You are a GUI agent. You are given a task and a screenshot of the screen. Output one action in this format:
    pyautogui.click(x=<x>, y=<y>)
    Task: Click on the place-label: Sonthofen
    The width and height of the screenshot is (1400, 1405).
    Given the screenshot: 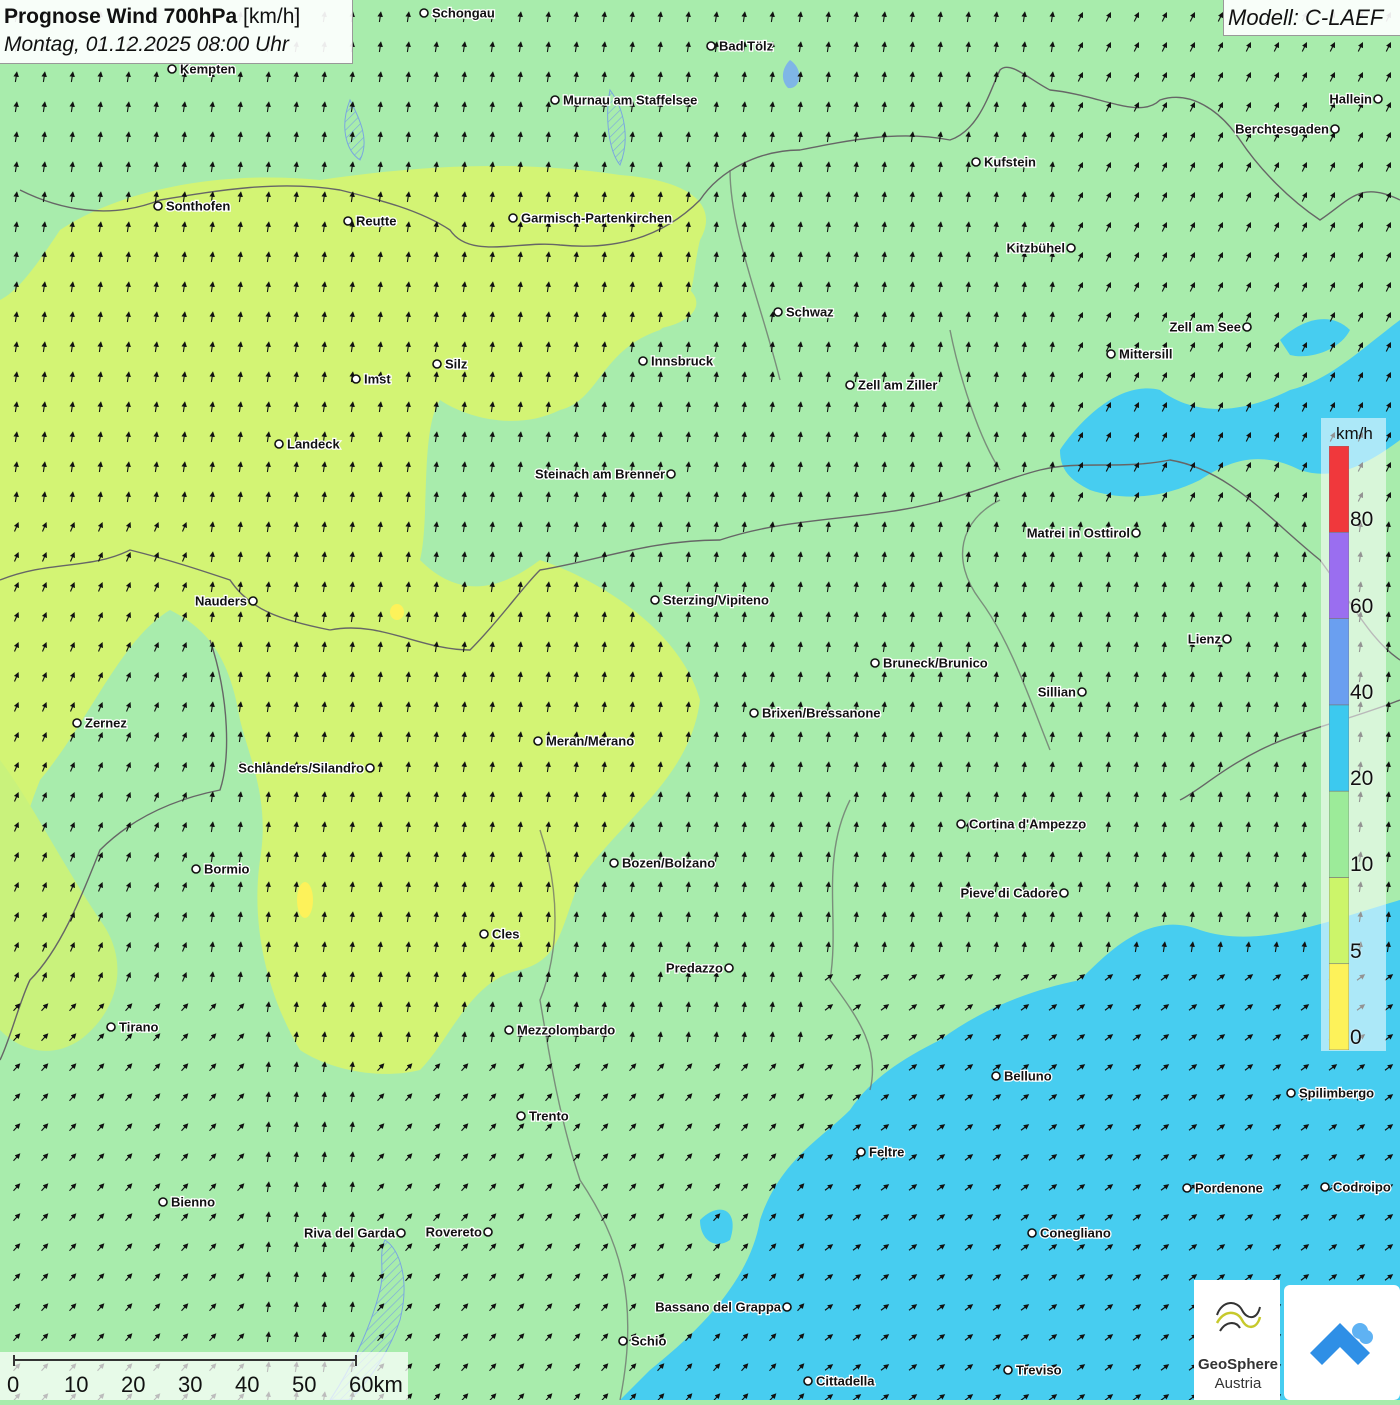 What is the action you would take?
    pyautogui.click(x=198, y=206)
    